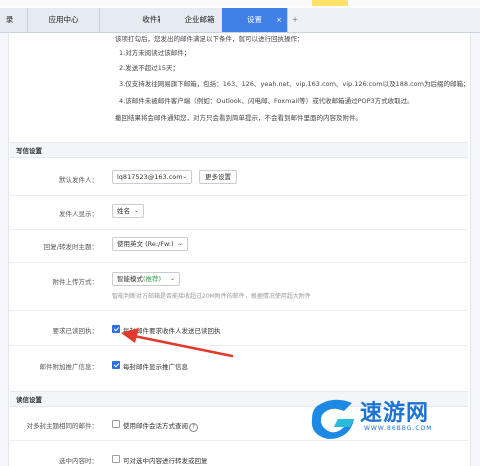 The image size is (480, 466). Describe the element at coordinates (395, 413) in the screenshot. I see `watermark-name: 速游网` at that location.